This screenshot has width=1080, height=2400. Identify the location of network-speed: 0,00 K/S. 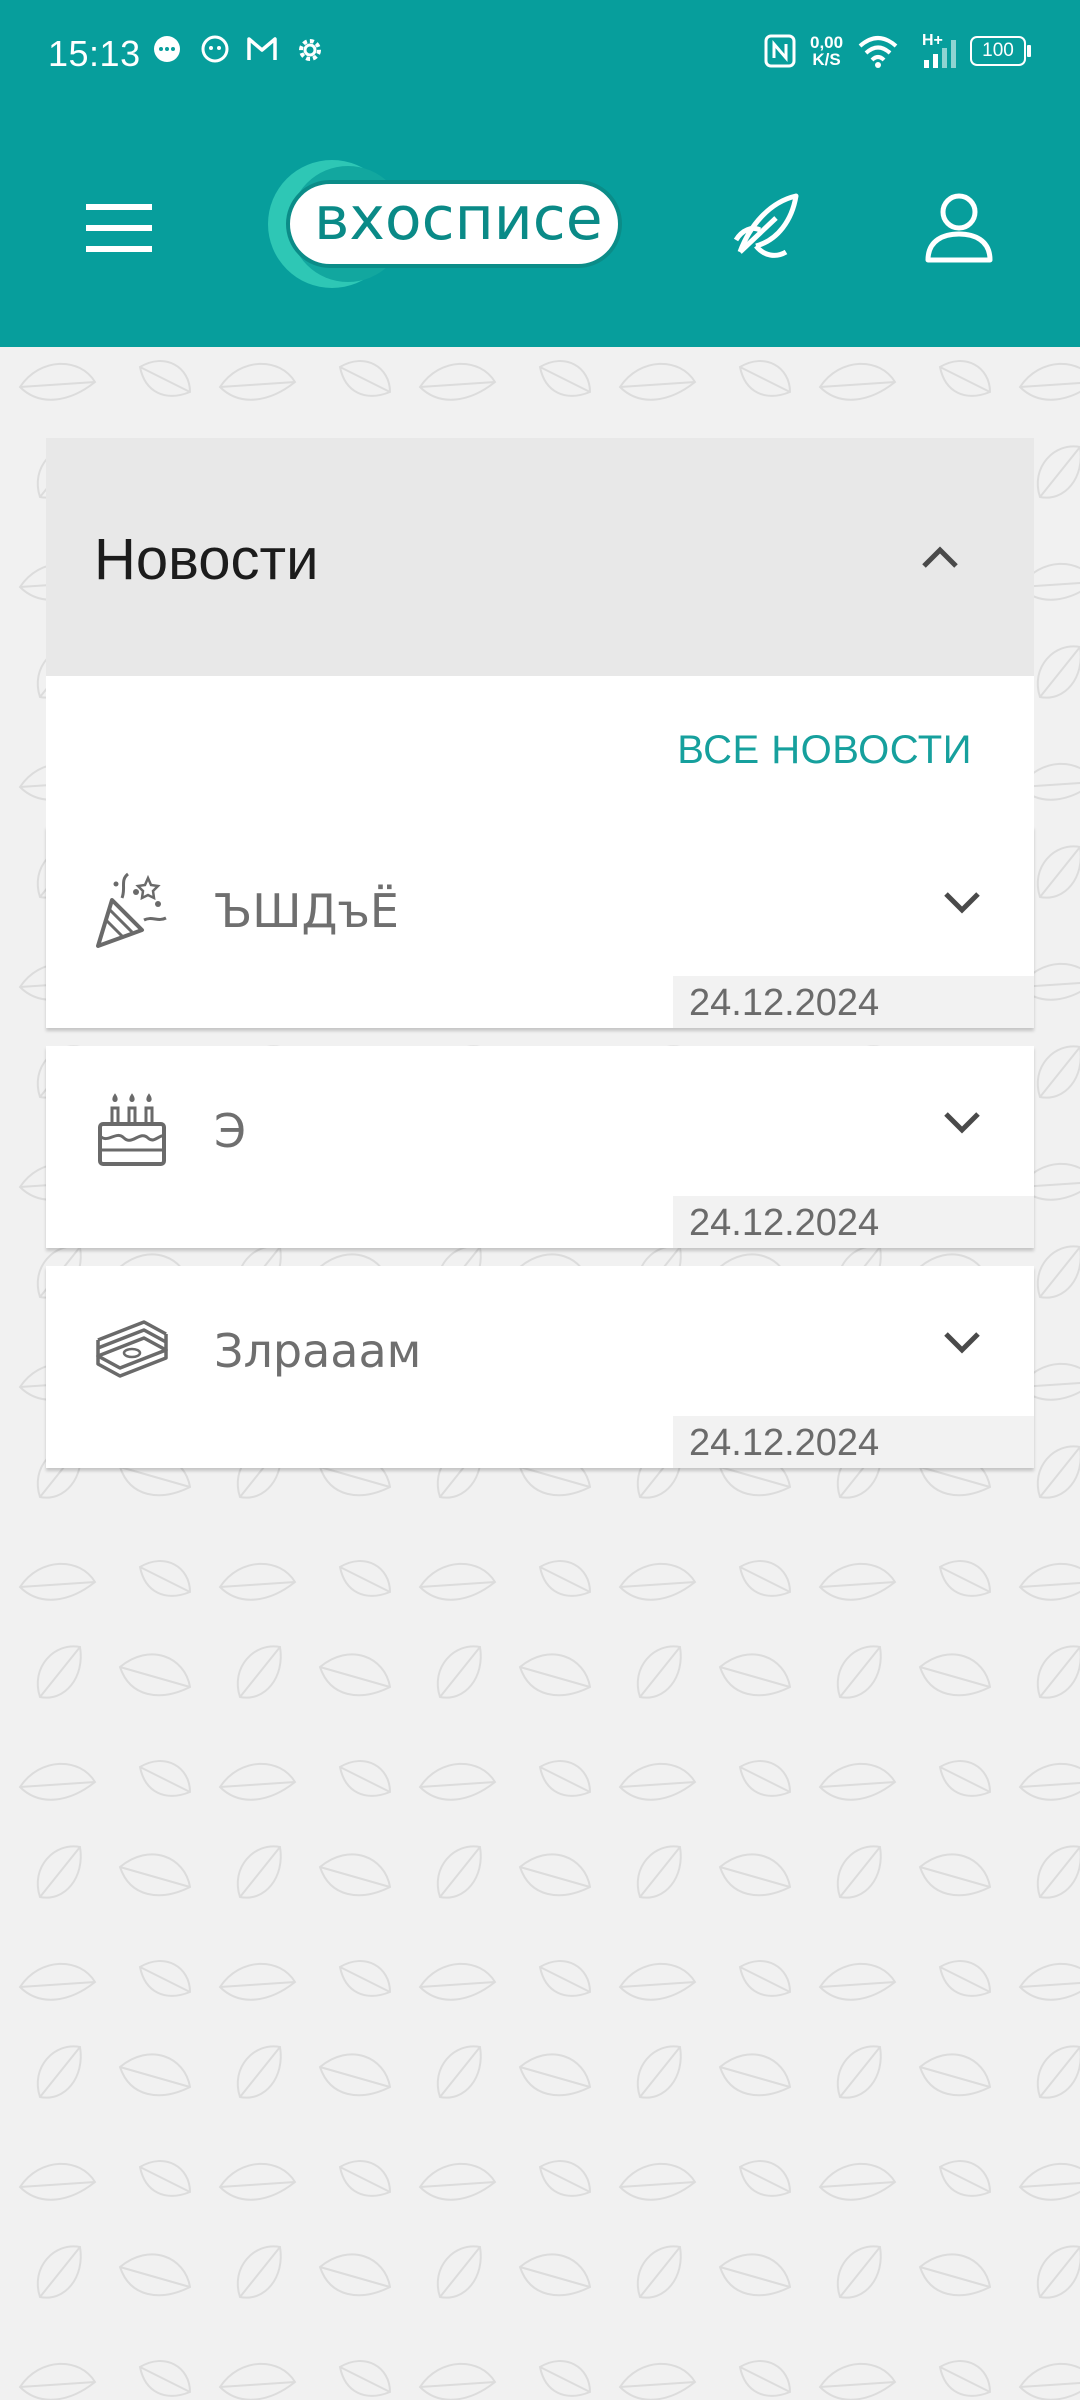
(827, 51).